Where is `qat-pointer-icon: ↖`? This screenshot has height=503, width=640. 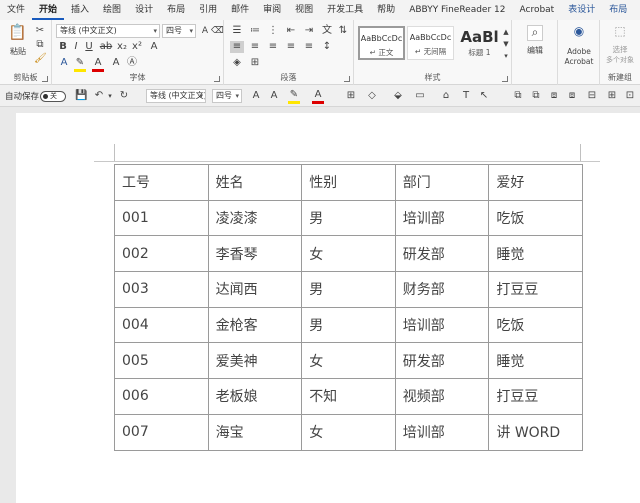
qat-pointer-icon: ↖ is located at coordinates (484, 96).